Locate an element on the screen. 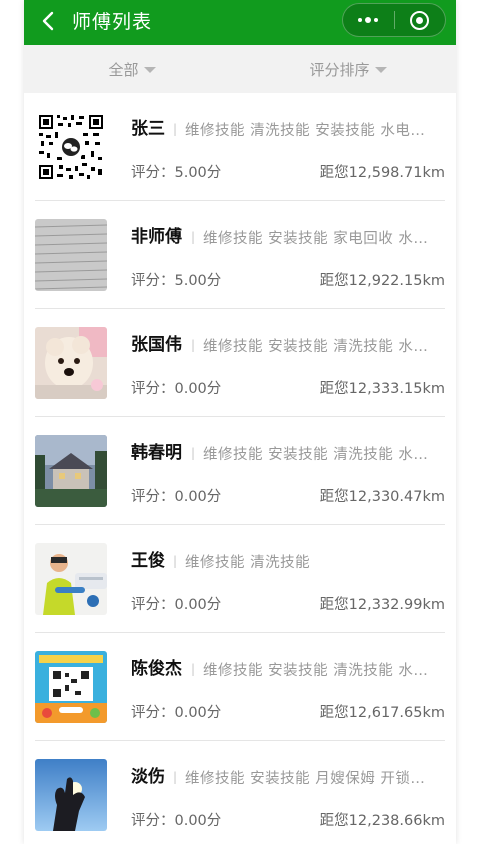  master-name: 张三 is located at coordinates (148, 129).